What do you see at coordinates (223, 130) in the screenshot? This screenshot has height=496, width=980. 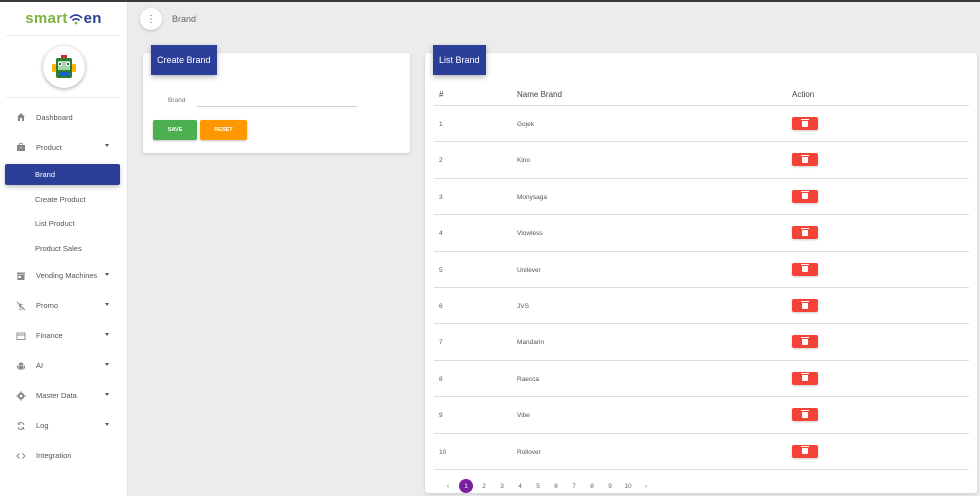 I see `reset-button: RESET` at bounding box center [223, 130].